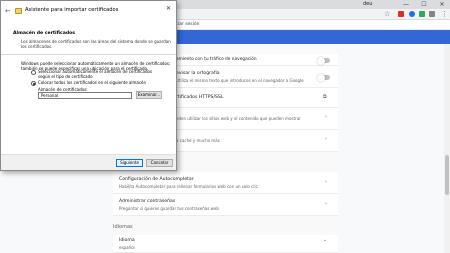  I want to click on dialog-title: Asistente para importar certificados, so click(72, 10).